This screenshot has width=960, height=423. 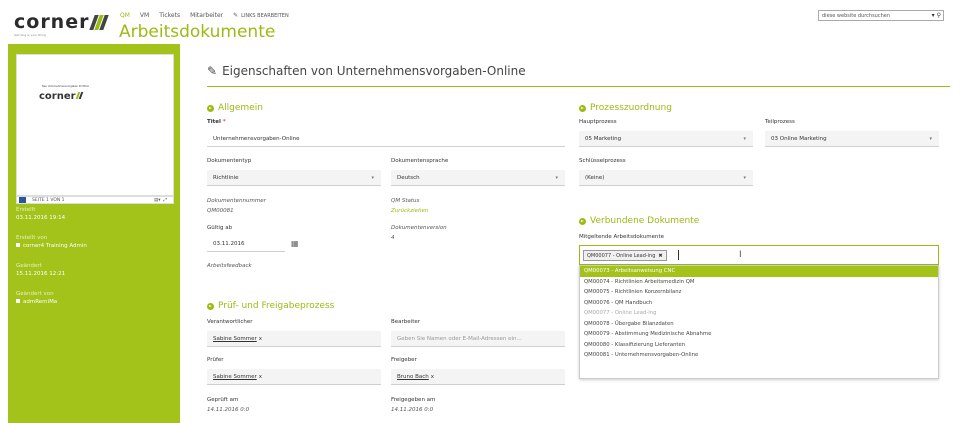 What do you see at coordinates (41, 274) in the screenshot?
I see `modified-value: 15.11.2016 12:21` at bounding box center [41, 274].